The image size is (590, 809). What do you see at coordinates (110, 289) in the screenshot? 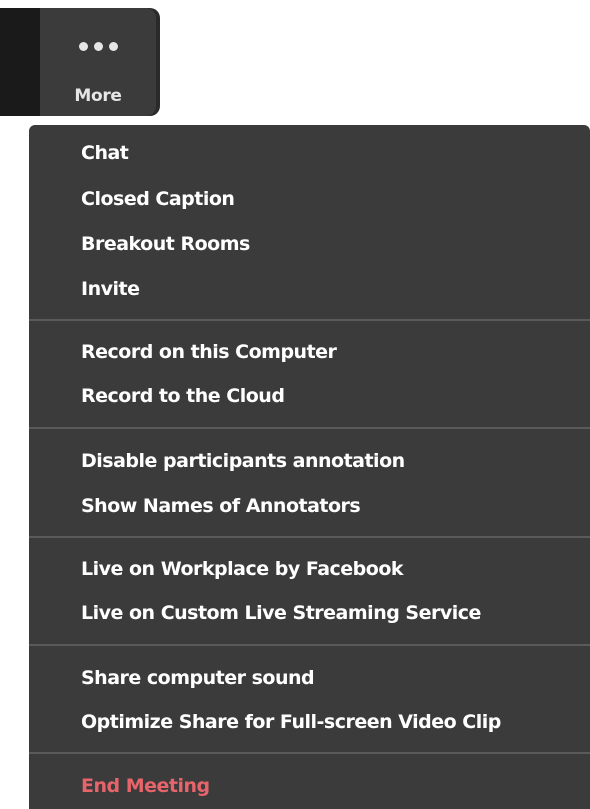
I see `menu-item-invite: Invite` at bounding box center [110, 289].